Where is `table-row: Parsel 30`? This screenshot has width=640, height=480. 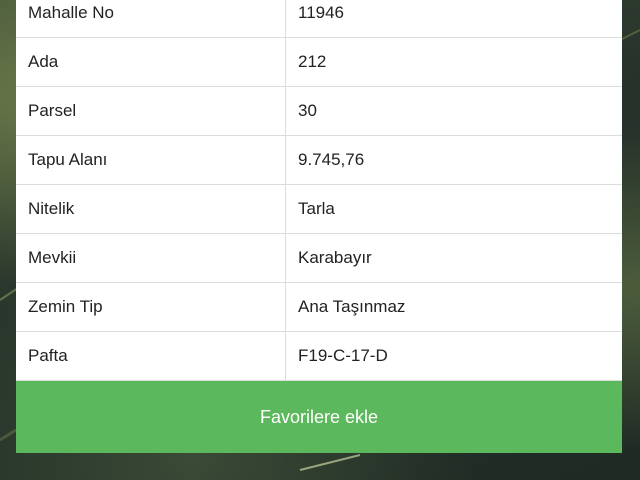 table-row: Parsel 30 is located at coordinates (319, 111).